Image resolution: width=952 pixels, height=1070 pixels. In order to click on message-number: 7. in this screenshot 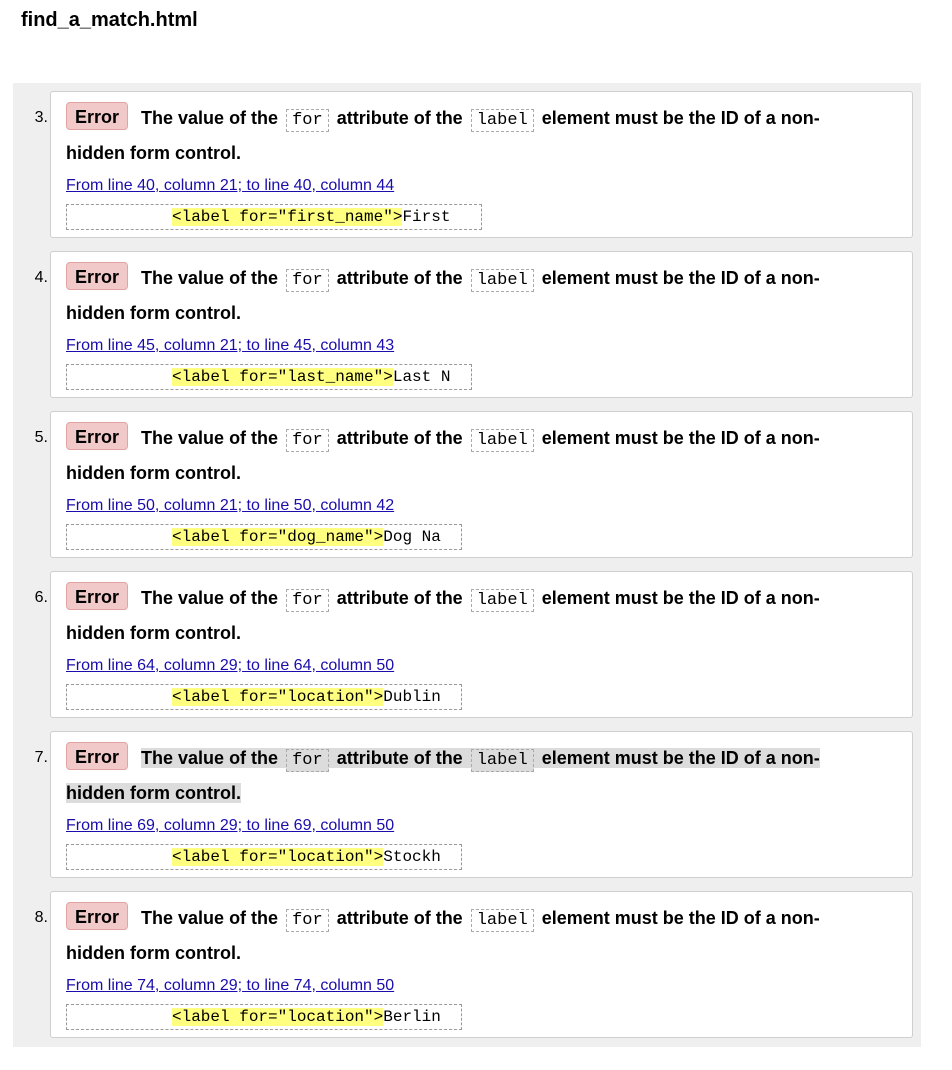, I will do `click(41, 757)`.